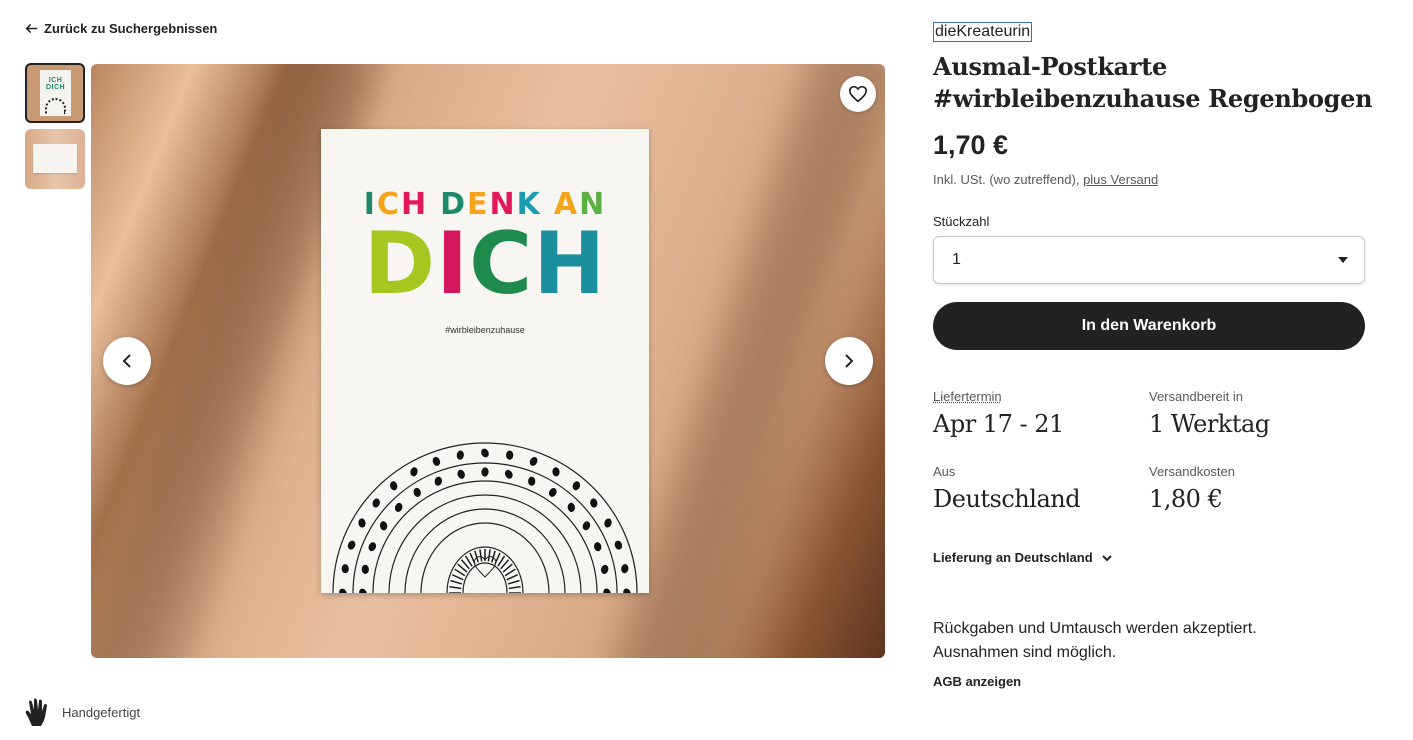  I want to click on handmade-label: Handgefertigt, so click(101, 712).